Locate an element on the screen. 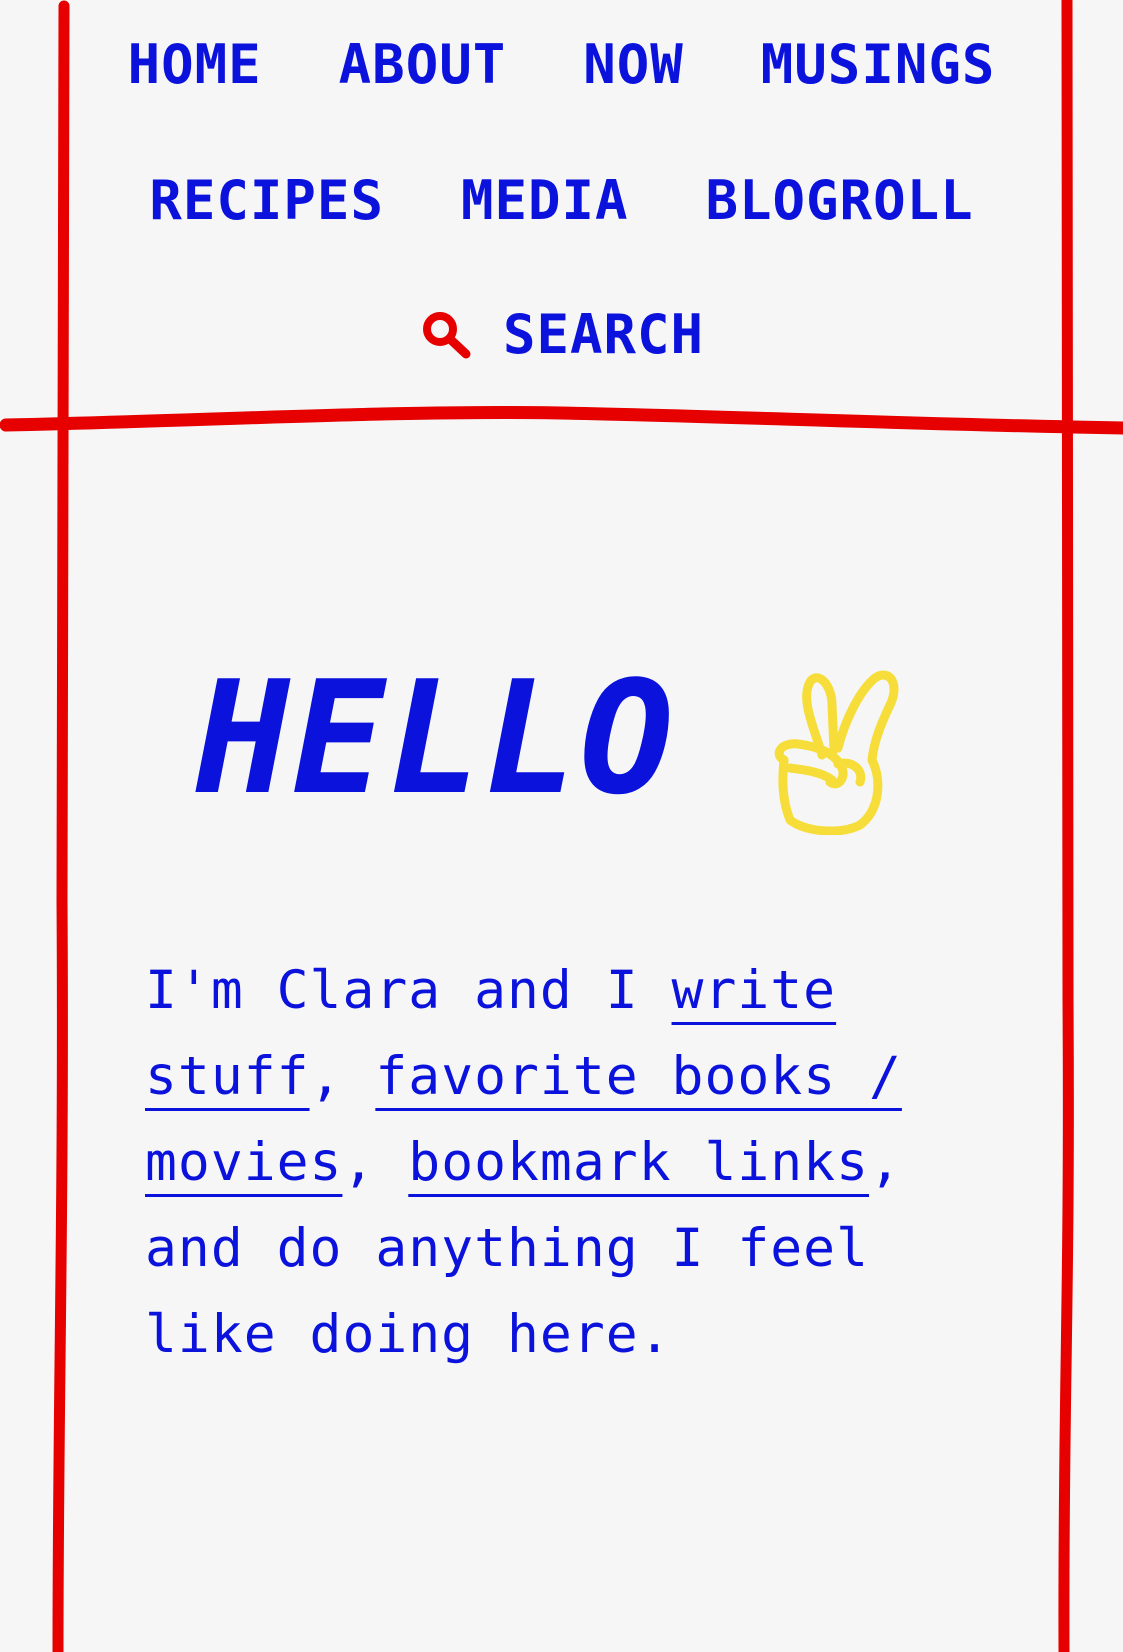 This screenshot has width=1123, height=1652. nav-row-secondary: RECIPES MEDIA BLOGROLL is located at coordinates (561, 201).